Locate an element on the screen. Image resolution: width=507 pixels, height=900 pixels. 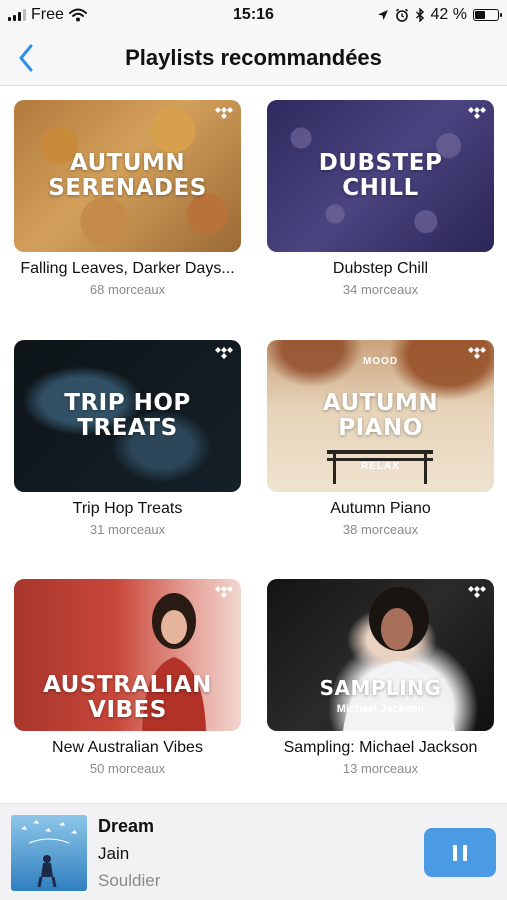
battery-percent: 42 % is located at coordinates (448, 14).